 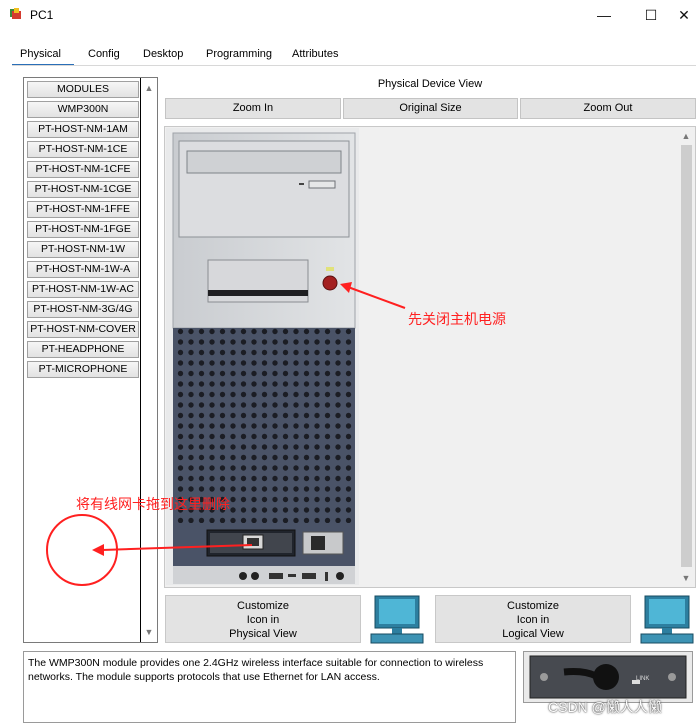 I want to click on module-thumbnail: LINK, so click(x=608, y=677).